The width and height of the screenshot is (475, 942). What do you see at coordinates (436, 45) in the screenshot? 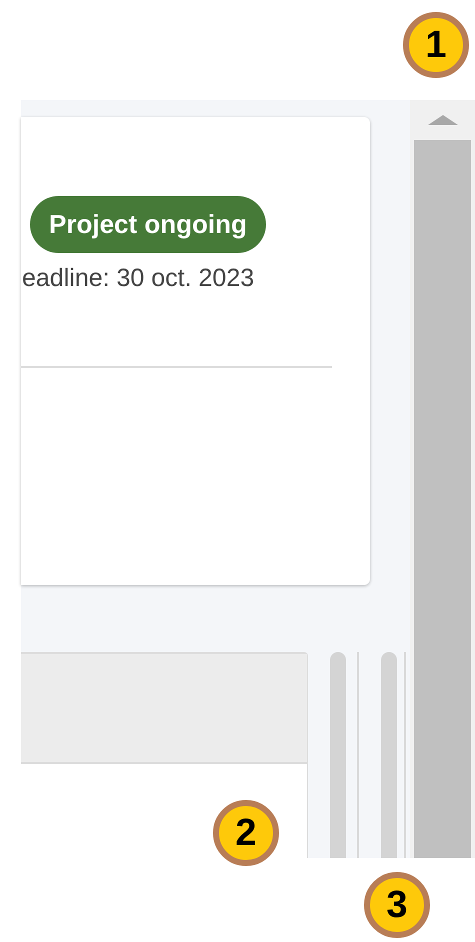
I see `number-marker: 1` at bounding box center [436, 45].